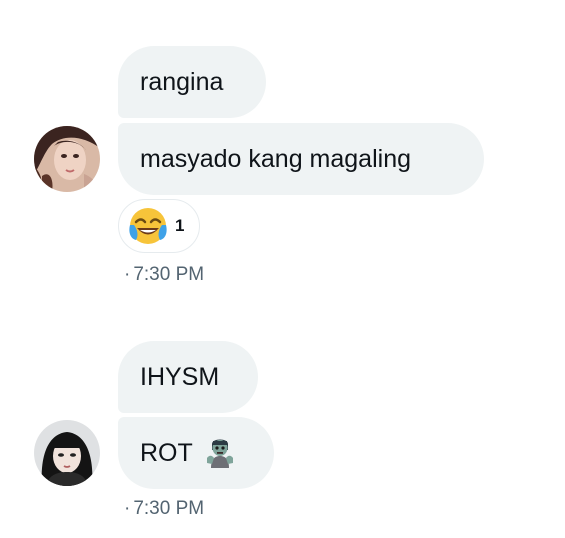  I want to click on message-bubble-rot: ROT, so click(196, 453).